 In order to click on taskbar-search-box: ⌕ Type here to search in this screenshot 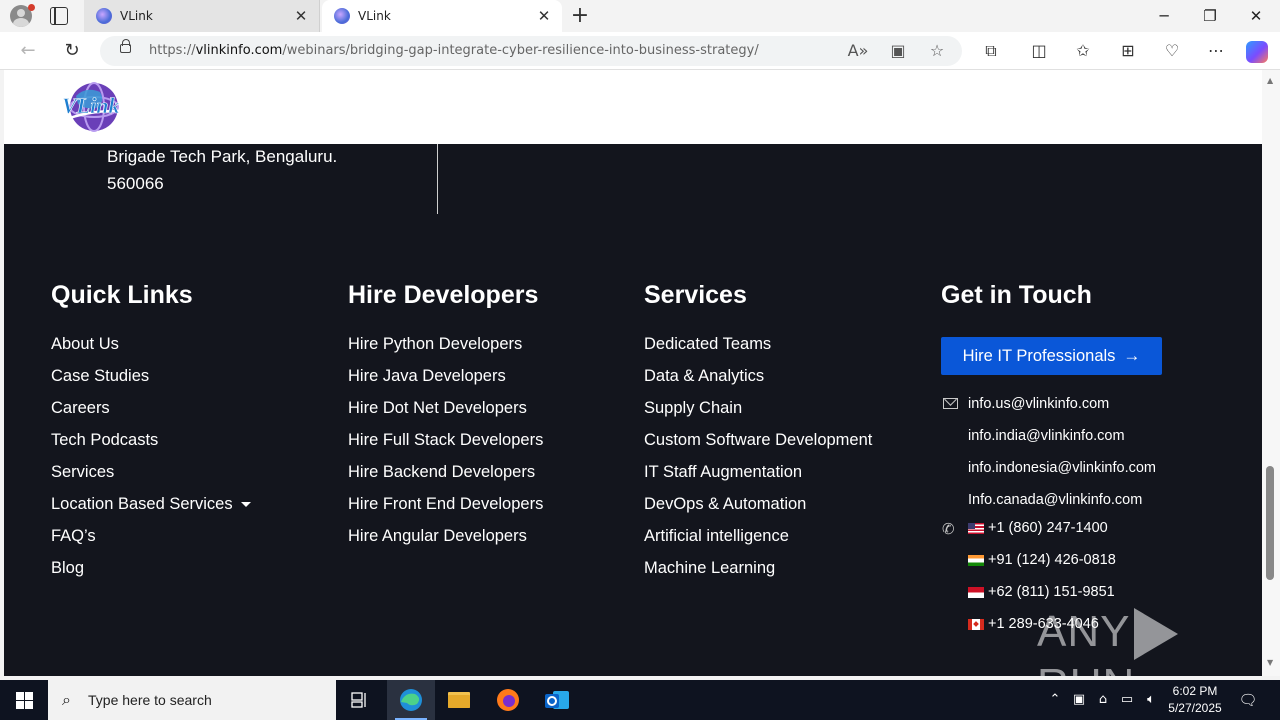, I will do `click(192, 700)`.